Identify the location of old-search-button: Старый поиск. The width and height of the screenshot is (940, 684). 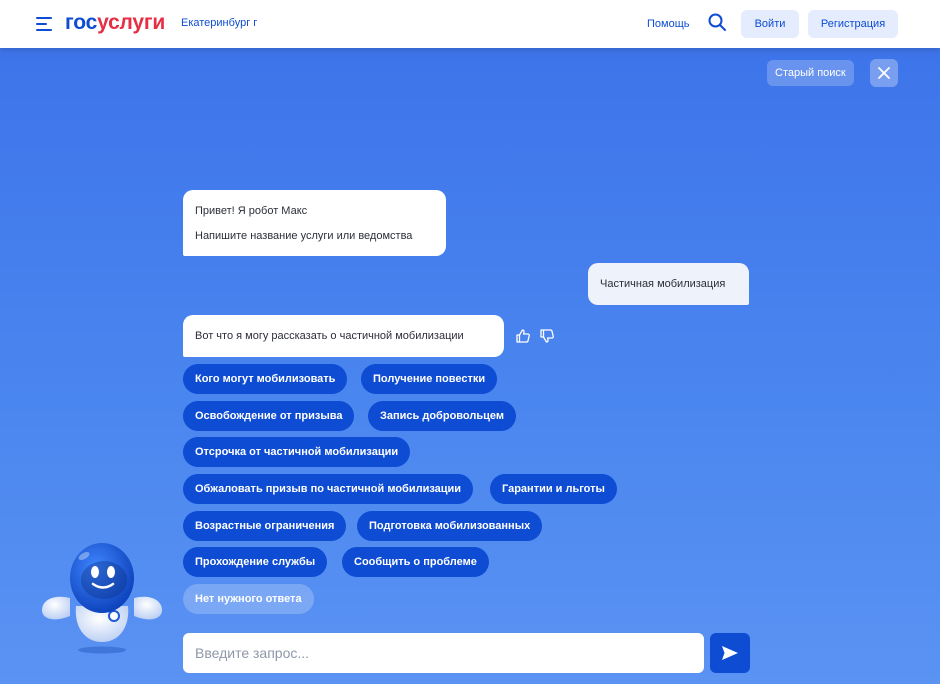
(810, 73).